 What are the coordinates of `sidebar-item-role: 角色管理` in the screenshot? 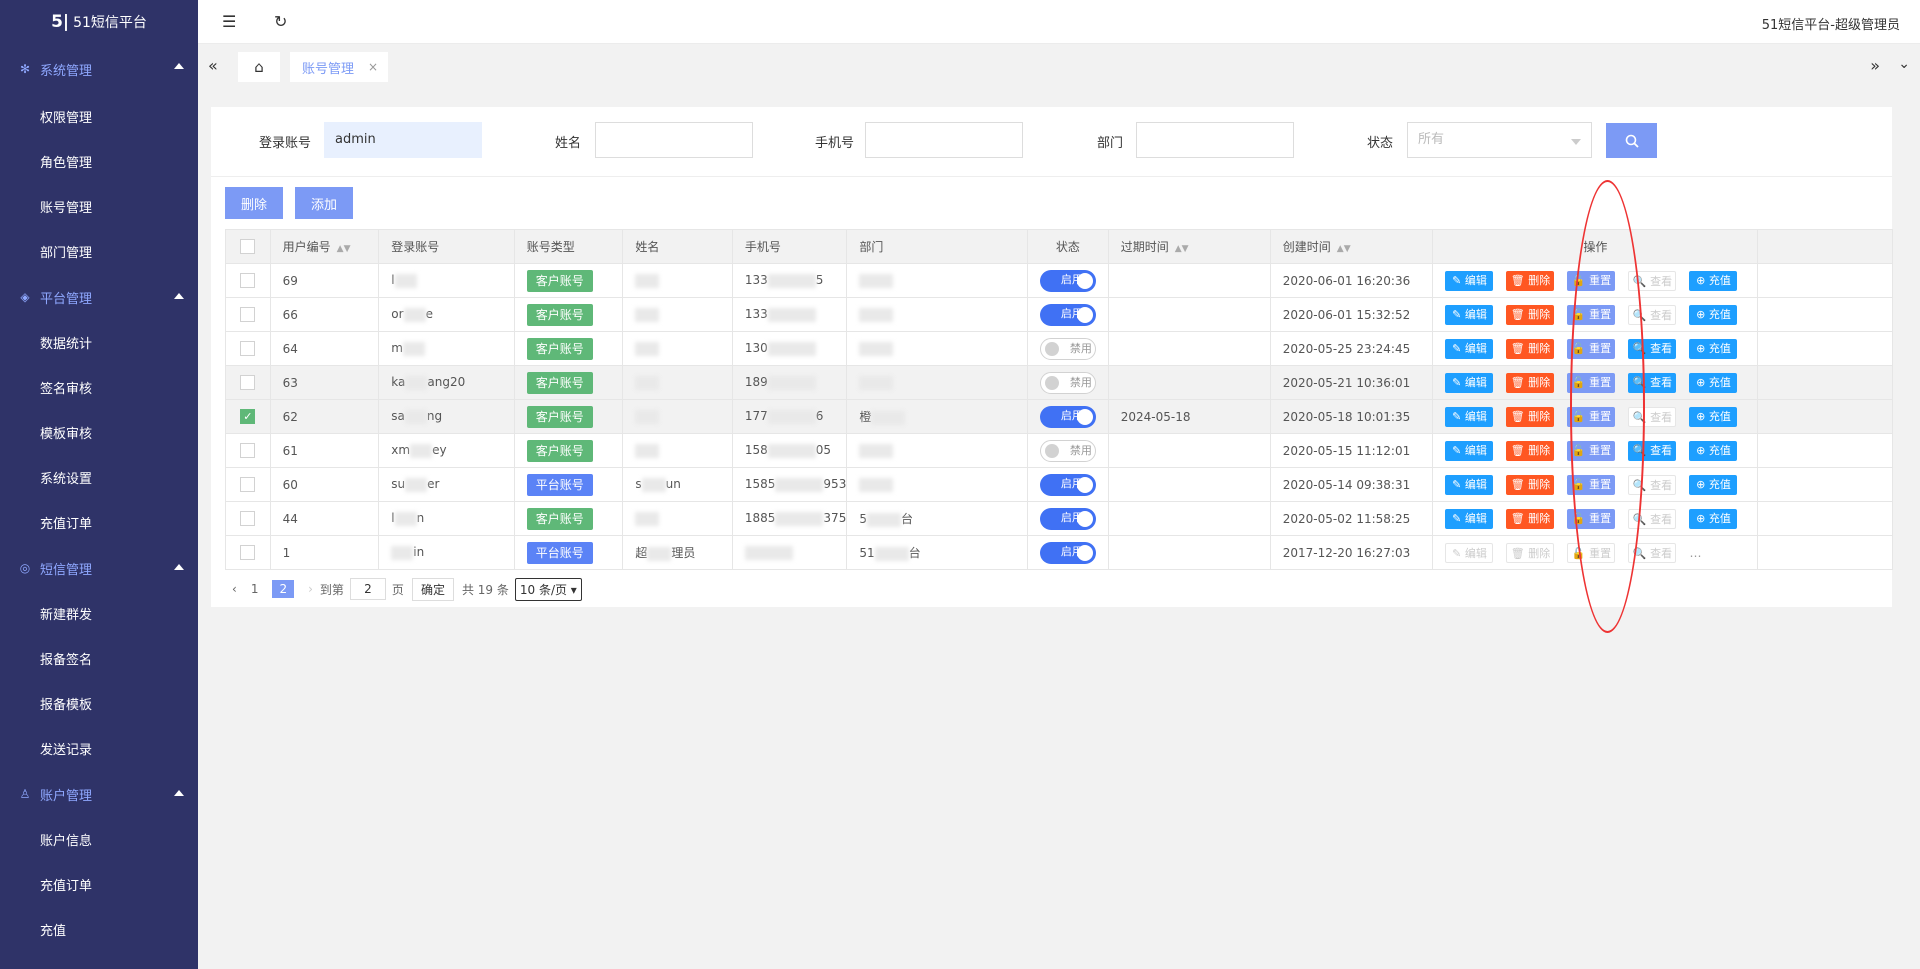 It's located at (99, 161).